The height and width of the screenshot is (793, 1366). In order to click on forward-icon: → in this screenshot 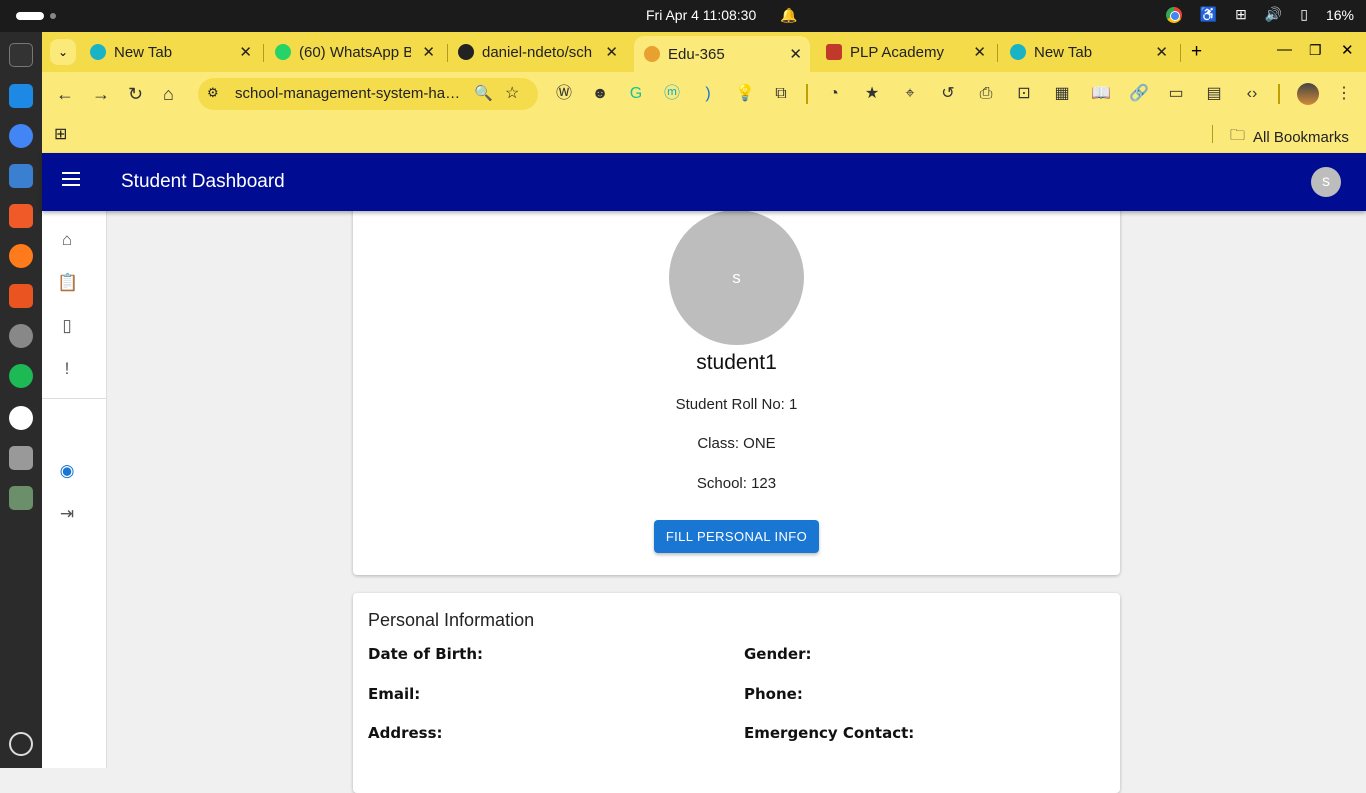, I will do `click(101, 94)`.